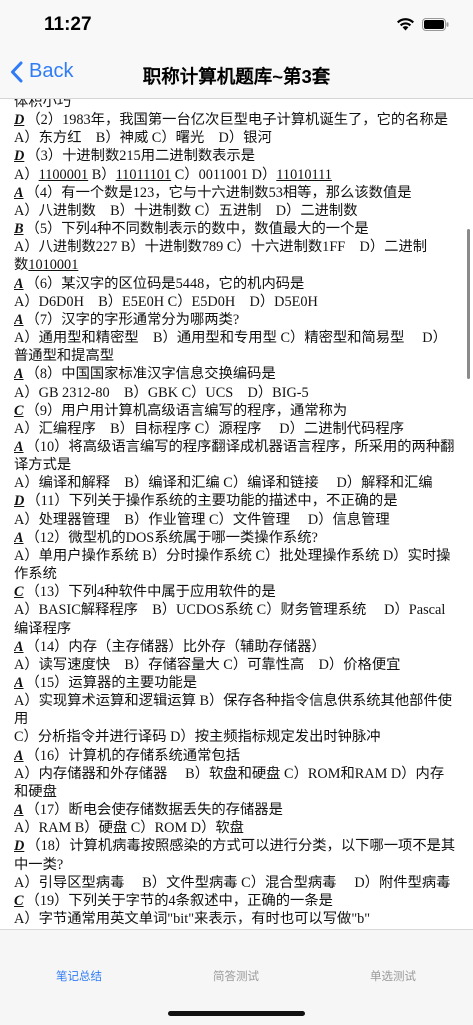  What do you see at coordinates (230, 338) in the screenshot?
I see `line-text: A）通用型和精密型 B）通用型和专用型 C）精密型和简易型 D）` at bounding box center [230, 338].